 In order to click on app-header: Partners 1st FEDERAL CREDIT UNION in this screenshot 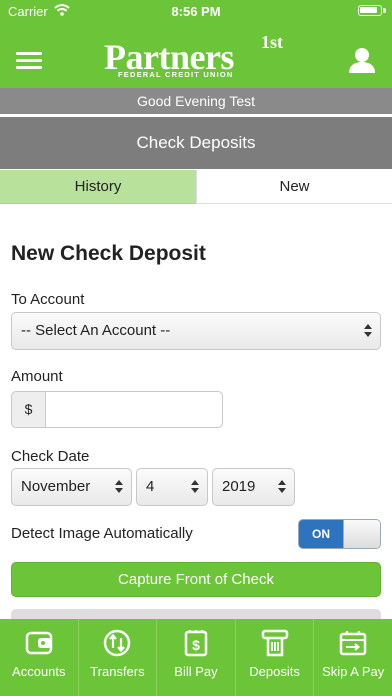, I will do `click(196, 55)`.